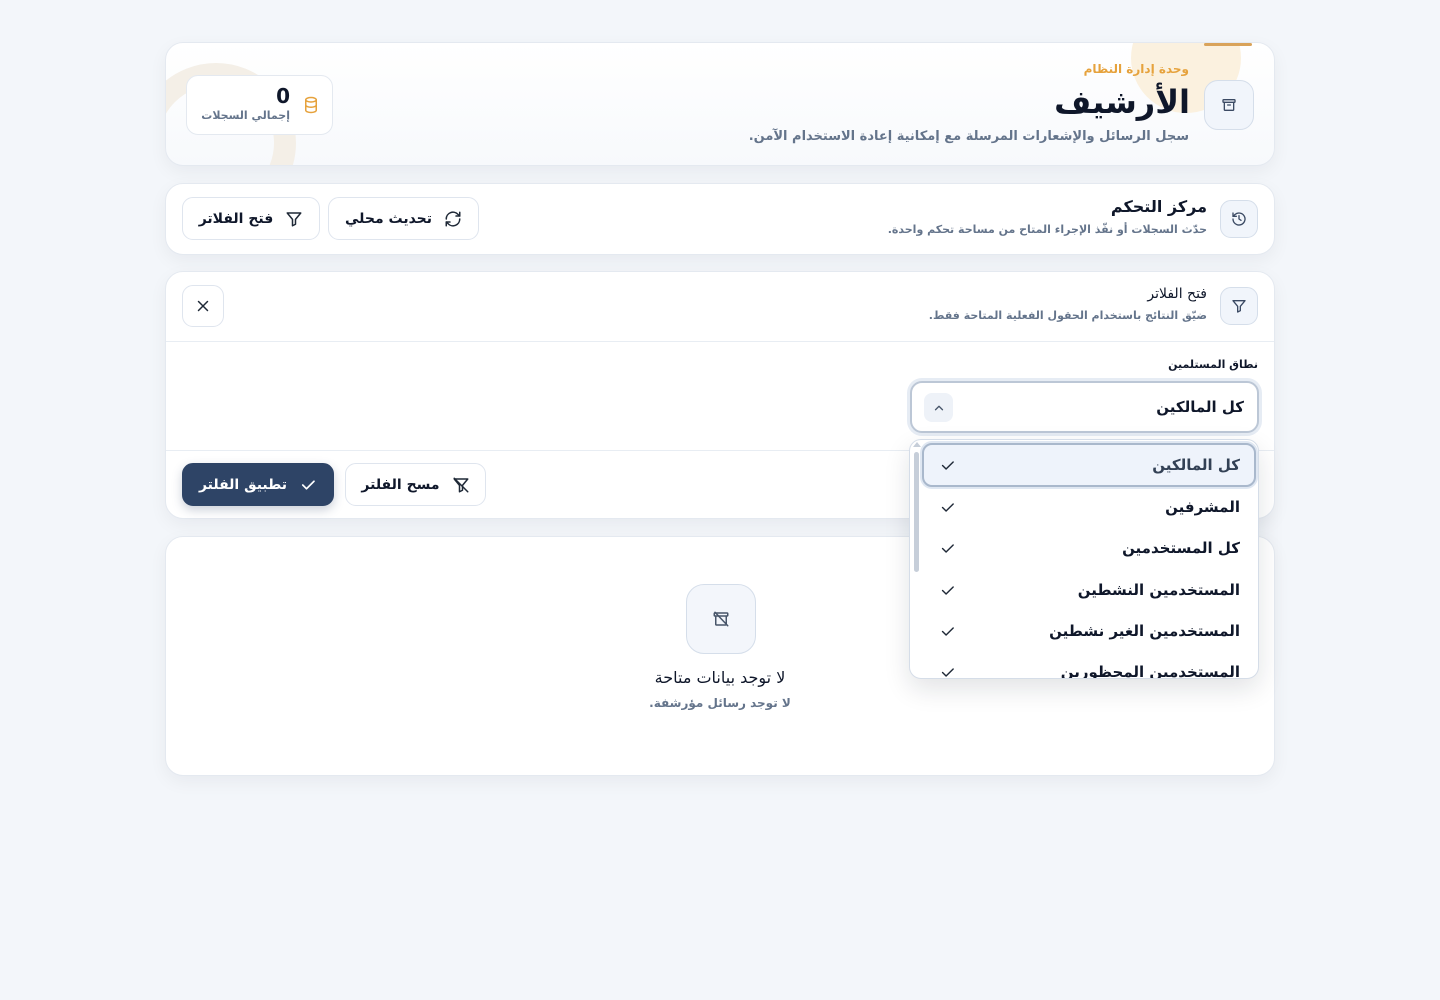  Describe the element at coordinates (1150, 671) in the screenshot. I see `option-label: المستخدمين المحظورين` at that location.